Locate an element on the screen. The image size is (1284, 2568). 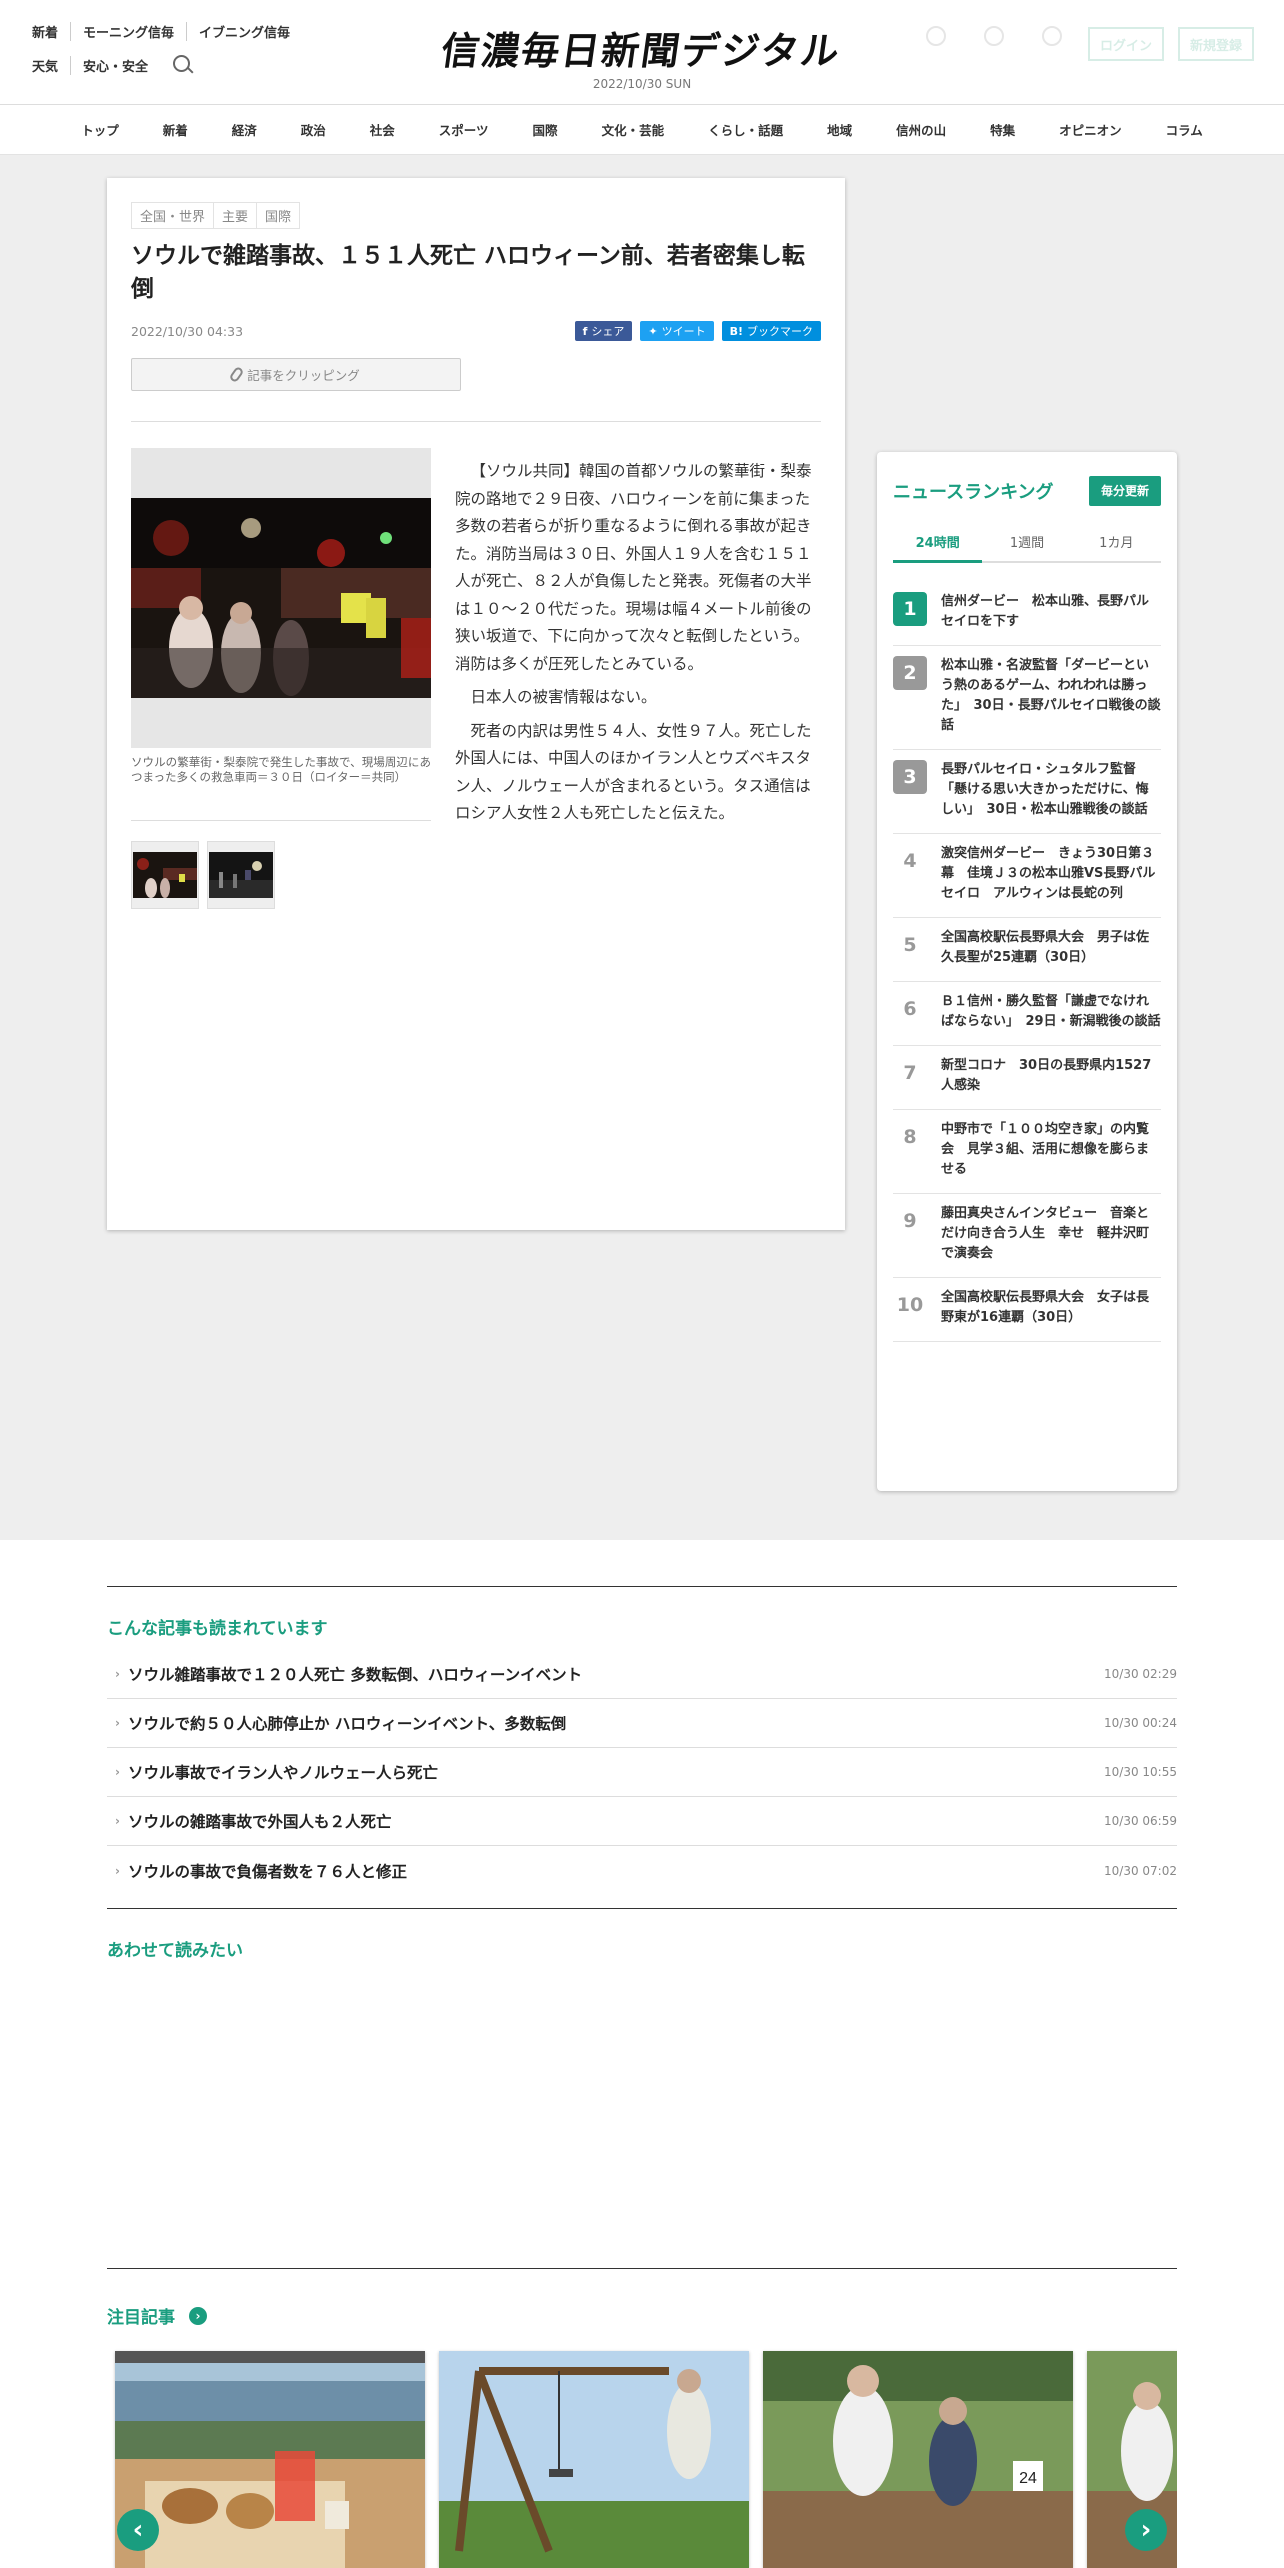
main-photo is located at coordinates (281, 598).